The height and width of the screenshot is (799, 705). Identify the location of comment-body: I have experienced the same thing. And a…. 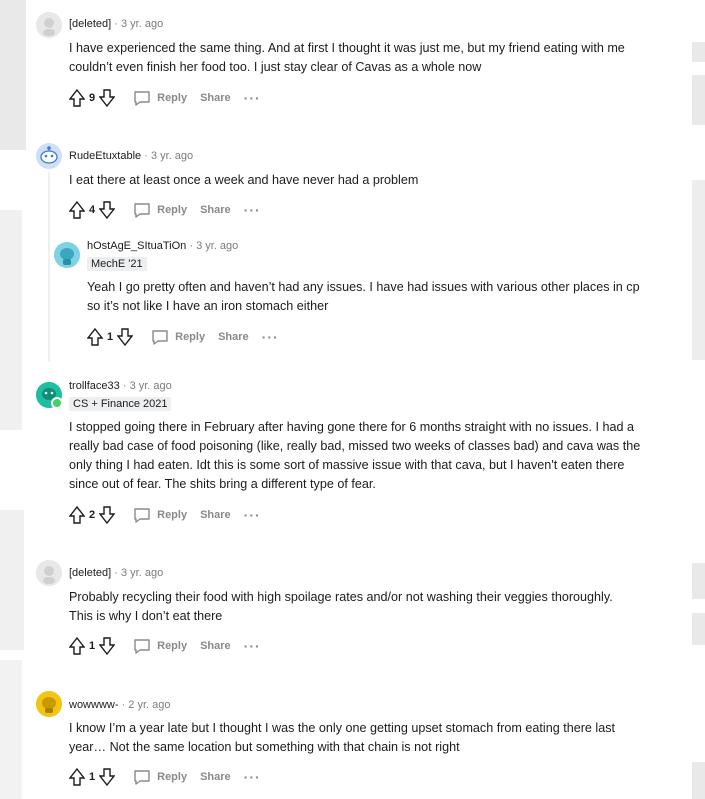
(347, 57).